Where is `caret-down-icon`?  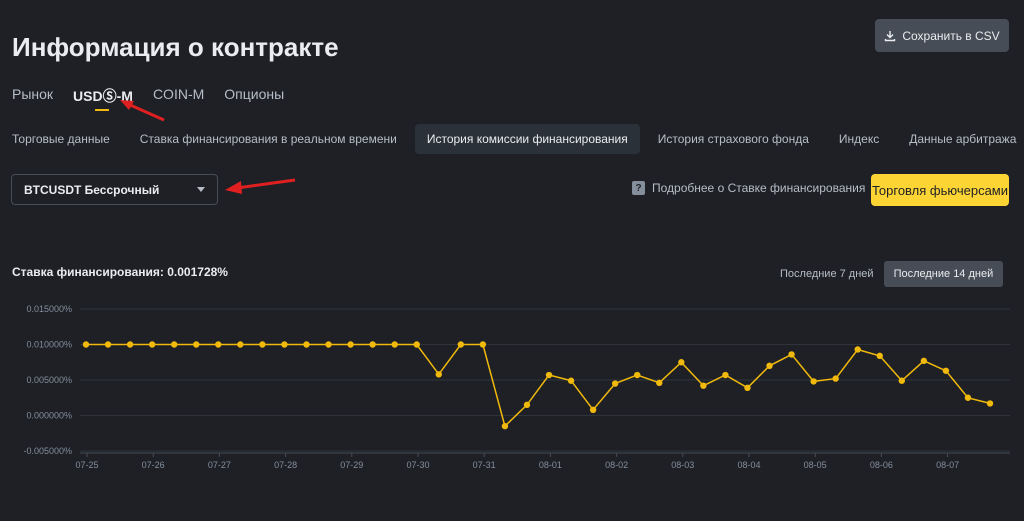 caret-down-icon is located at coordinates (201, 189).